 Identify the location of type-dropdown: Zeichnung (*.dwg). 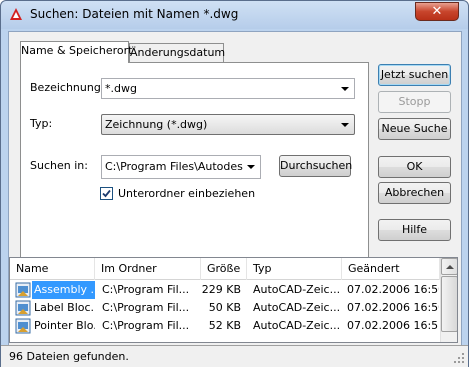
(228, 124).